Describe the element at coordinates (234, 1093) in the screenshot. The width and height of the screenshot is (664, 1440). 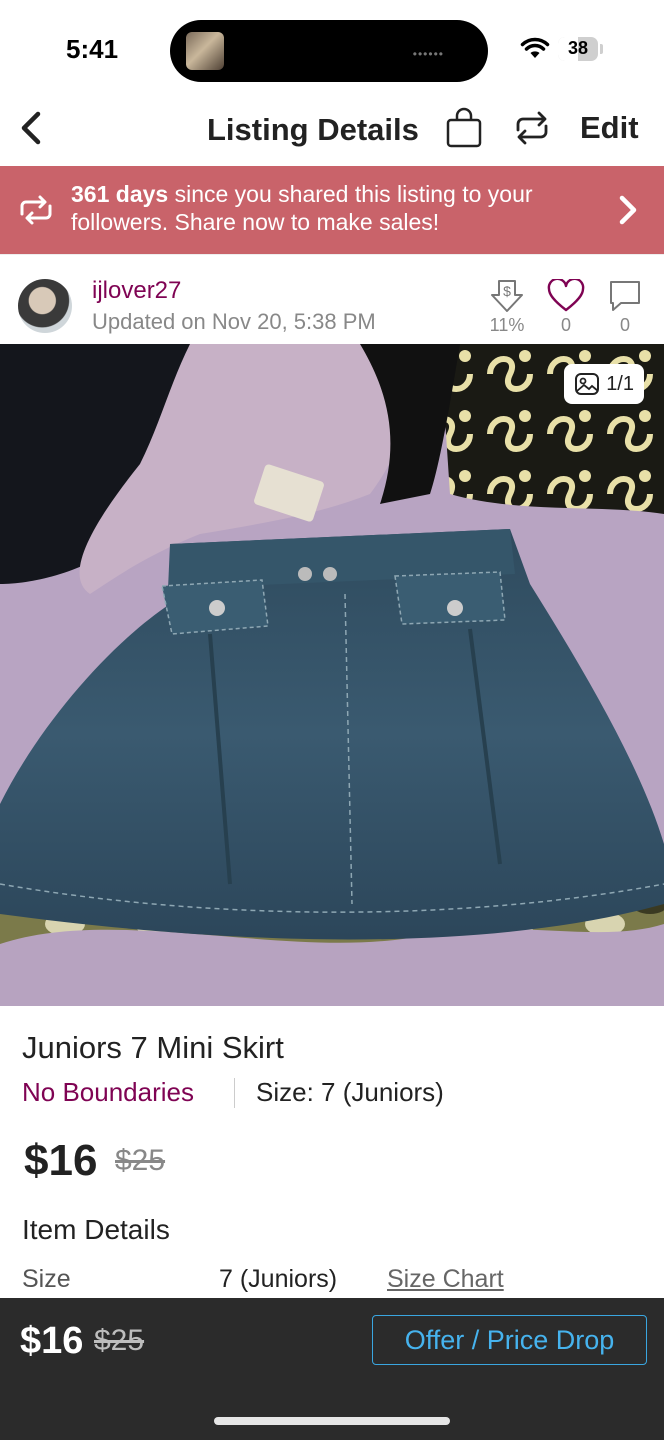
I see `divider` at that location.